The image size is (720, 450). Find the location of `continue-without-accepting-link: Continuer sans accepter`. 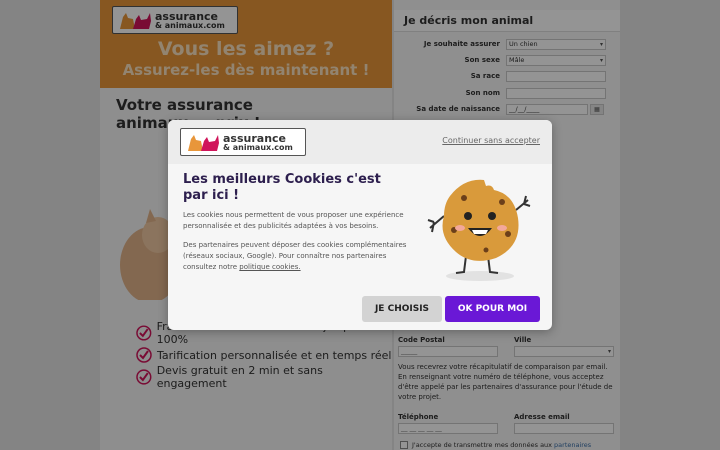

continue-without-accepting-link: Continuer sans accepter is located at coordinates (491, 140).